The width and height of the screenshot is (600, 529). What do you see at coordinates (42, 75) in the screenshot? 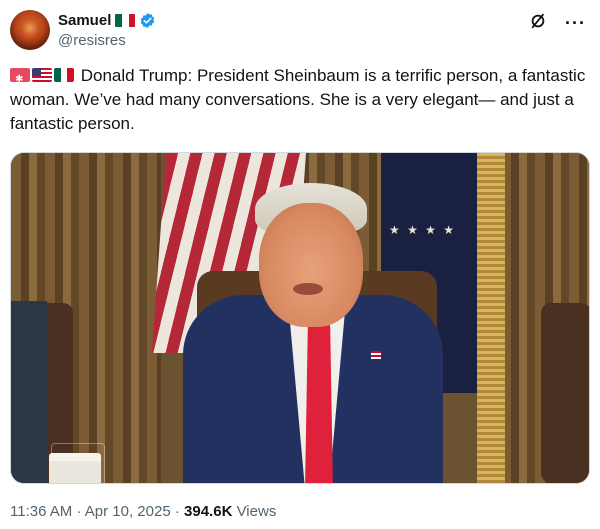
I see `us-flag-icon` at bounding box center [42, 75].